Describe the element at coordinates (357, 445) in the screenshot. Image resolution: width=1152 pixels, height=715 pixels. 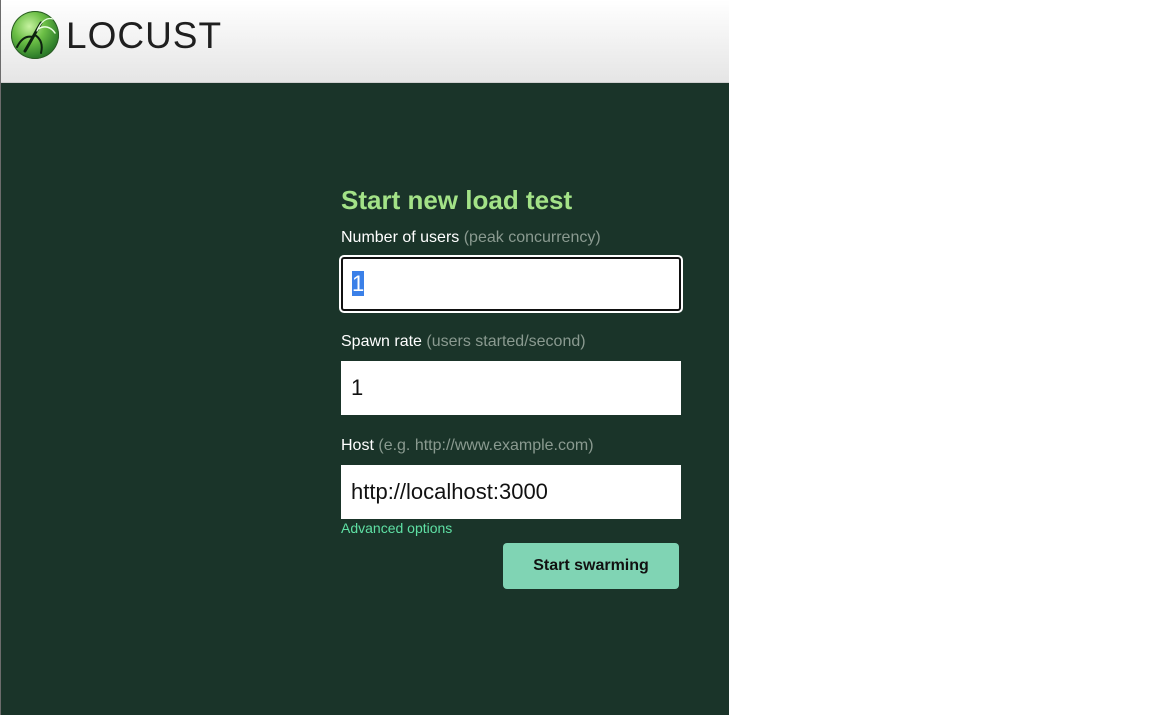
I see `host-label: Host` at that location.